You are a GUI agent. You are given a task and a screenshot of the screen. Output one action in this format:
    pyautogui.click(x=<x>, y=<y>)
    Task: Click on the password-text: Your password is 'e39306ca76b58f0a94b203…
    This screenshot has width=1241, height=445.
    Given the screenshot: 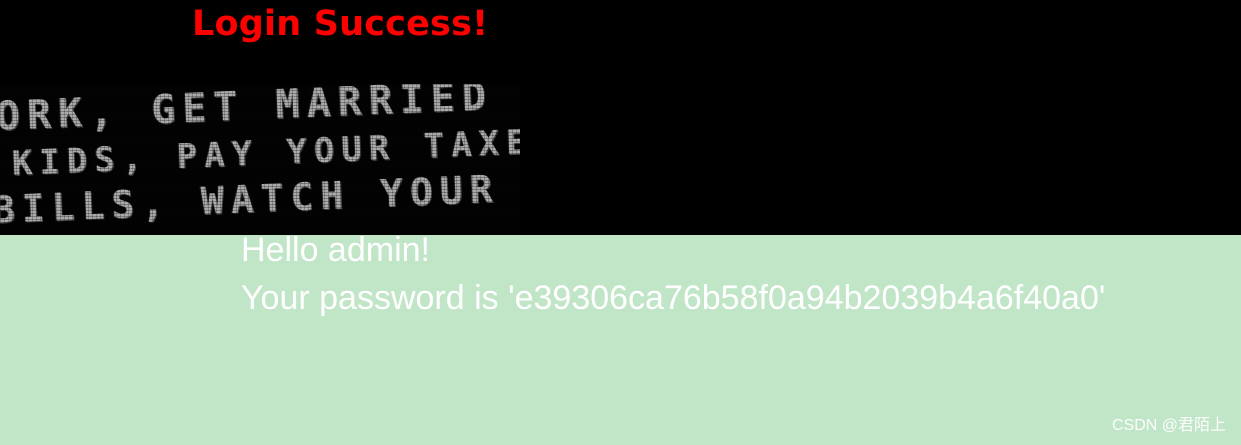 What is the action you would take?
    pyautogui.click(x=673, y=298)
    